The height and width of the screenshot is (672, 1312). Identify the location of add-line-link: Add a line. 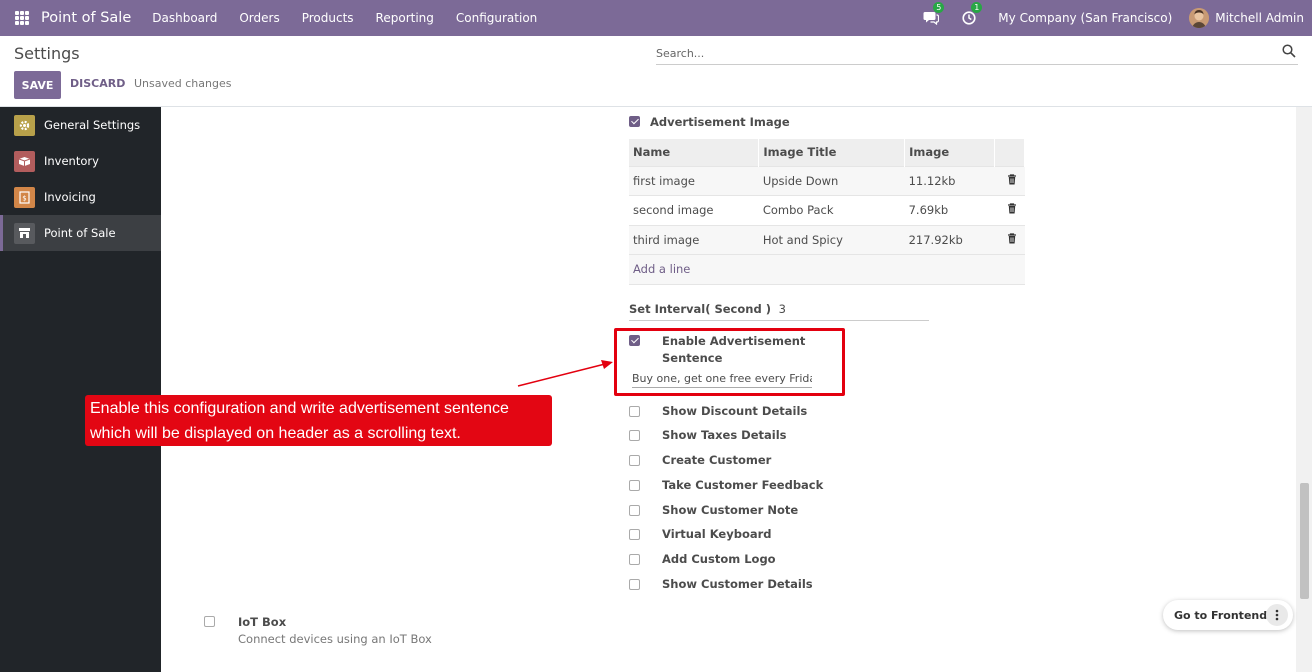
(661, 269).